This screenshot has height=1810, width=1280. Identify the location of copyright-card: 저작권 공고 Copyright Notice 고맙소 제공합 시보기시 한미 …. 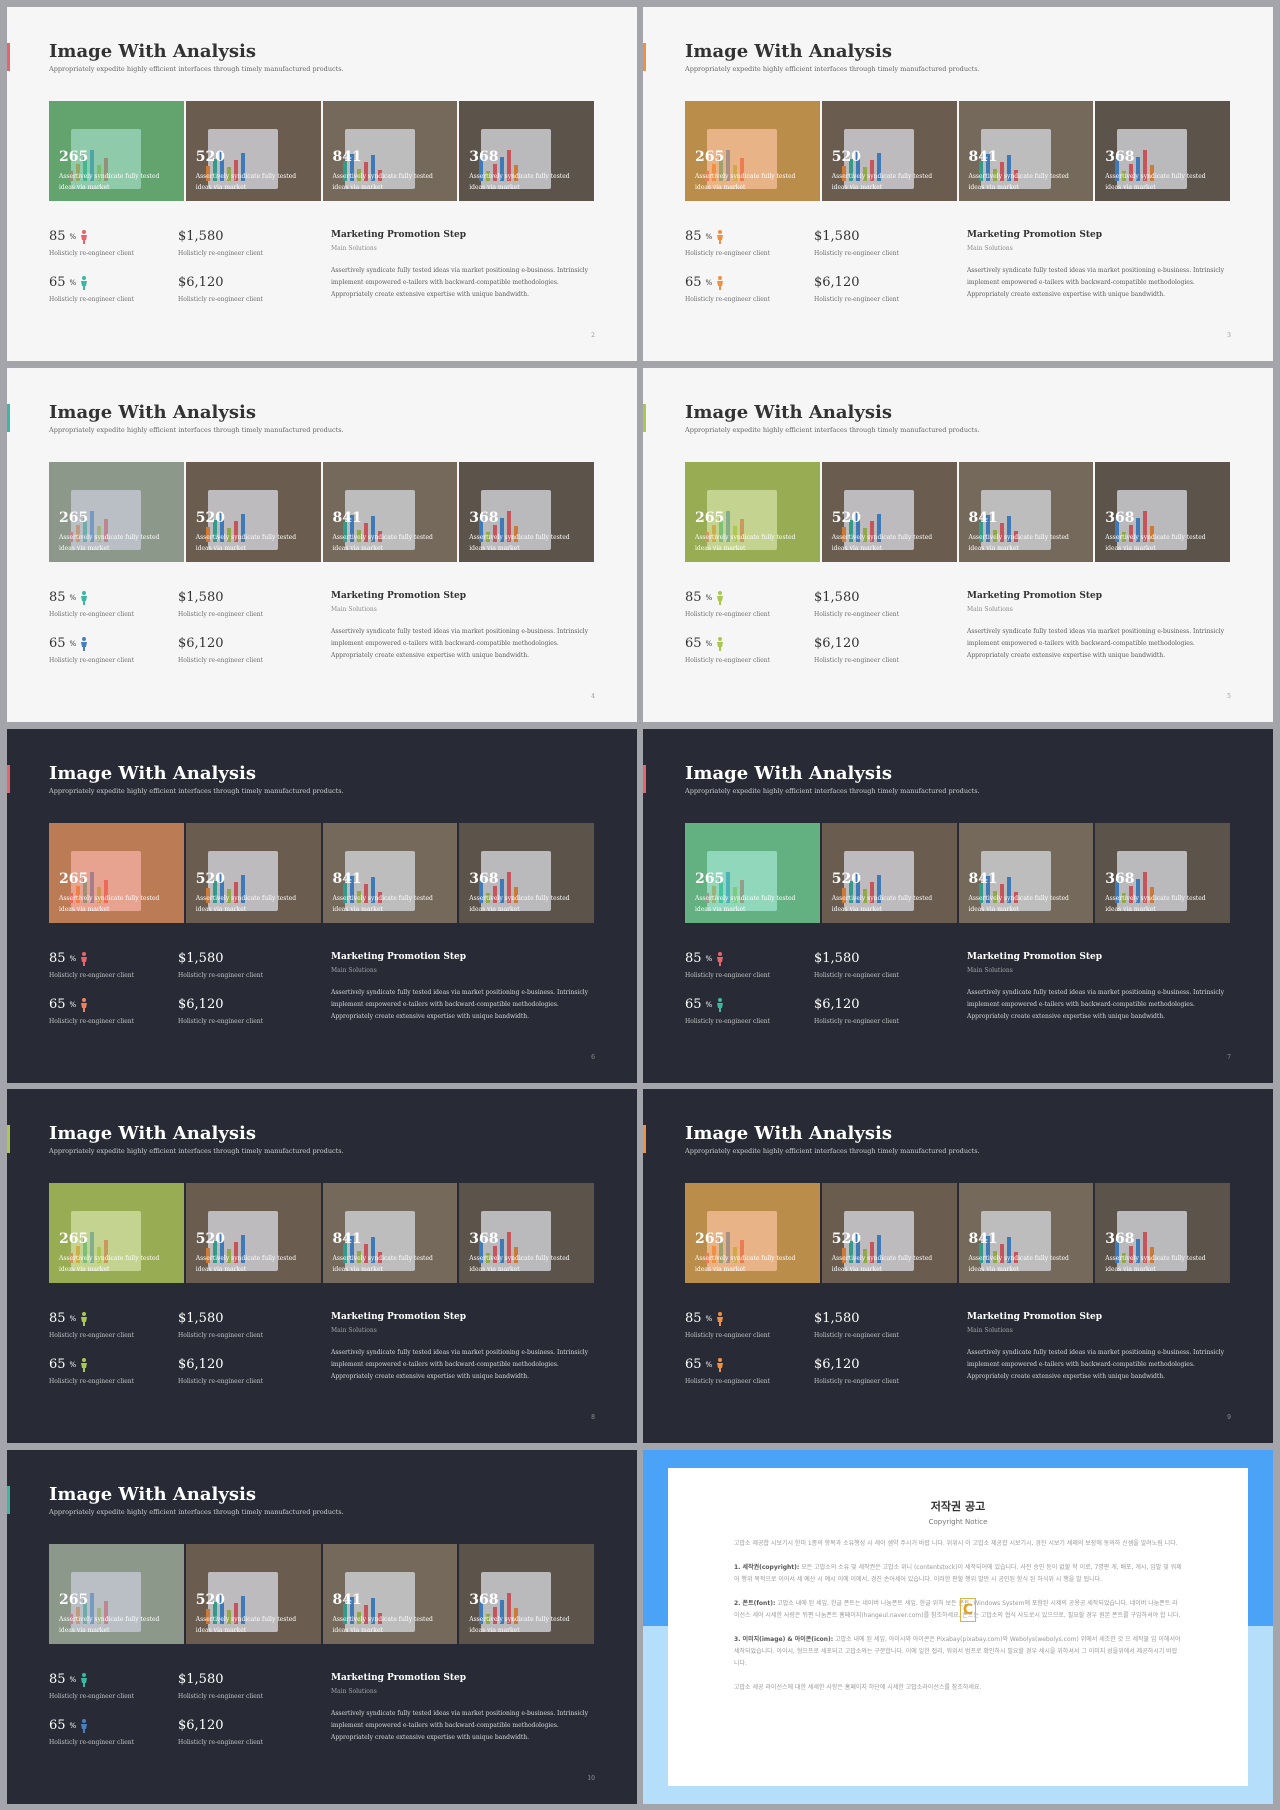
(958, 1627).